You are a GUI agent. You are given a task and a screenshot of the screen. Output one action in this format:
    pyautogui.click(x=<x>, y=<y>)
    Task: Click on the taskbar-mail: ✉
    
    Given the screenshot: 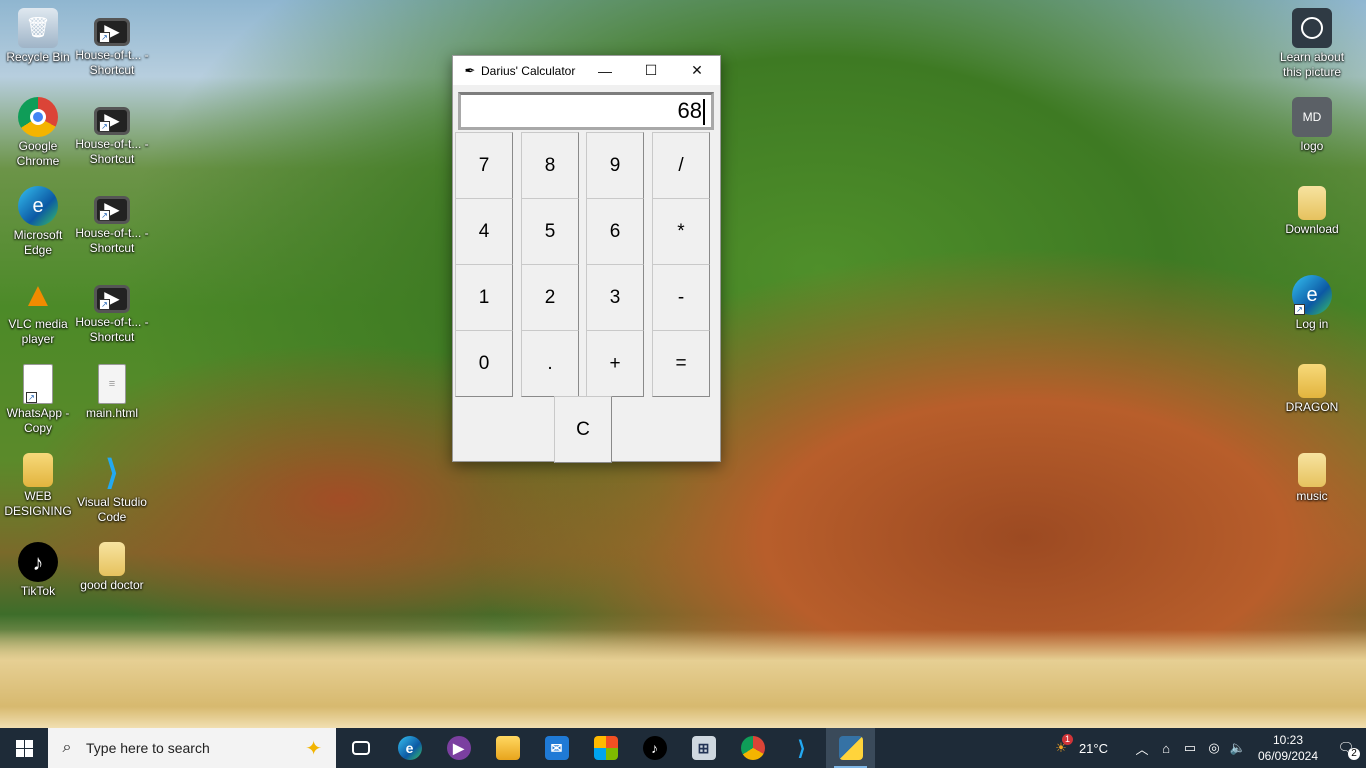 What is the action you would take?
    pyautogui.click(x=556, y=748)
    